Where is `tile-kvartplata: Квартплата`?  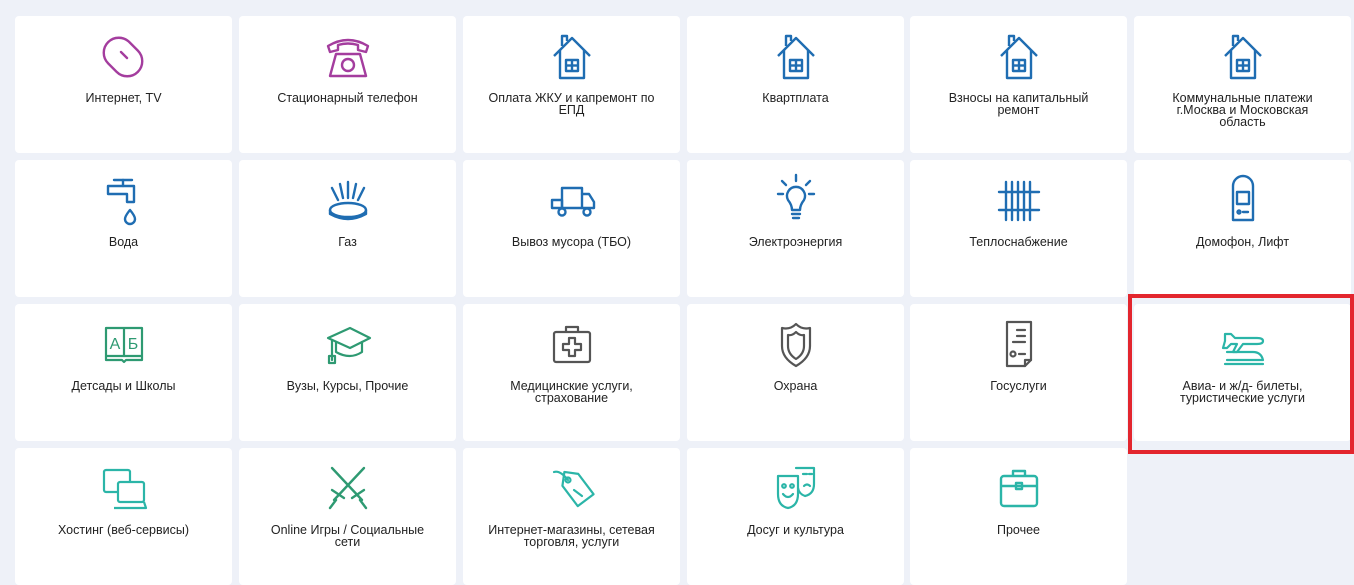
tile-kvartplata: Квартплата is located at coordinates (795, 84).